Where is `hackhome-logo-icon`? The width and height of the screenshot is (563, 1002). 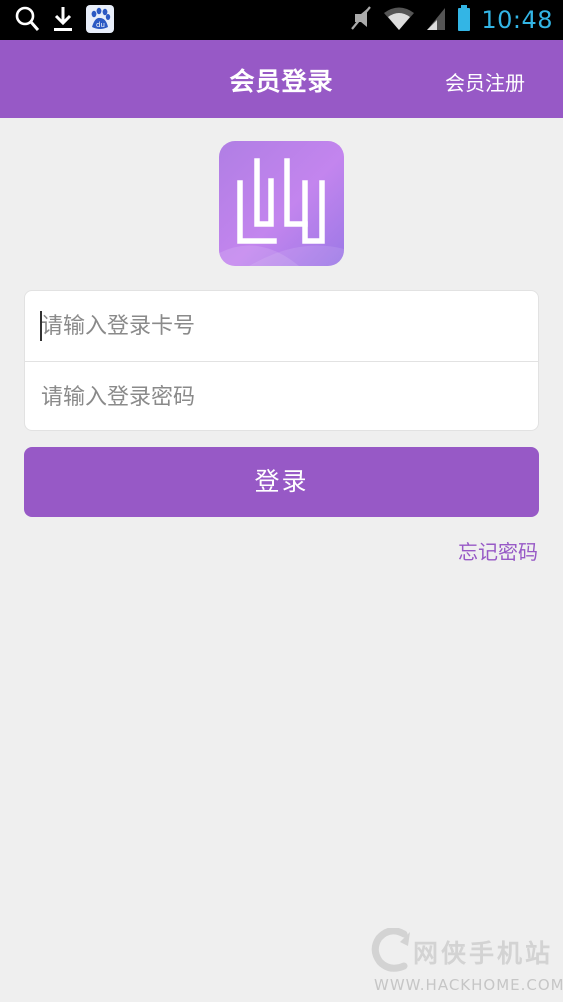 hackhome-logo-icon is located at coordinates (390, 950).